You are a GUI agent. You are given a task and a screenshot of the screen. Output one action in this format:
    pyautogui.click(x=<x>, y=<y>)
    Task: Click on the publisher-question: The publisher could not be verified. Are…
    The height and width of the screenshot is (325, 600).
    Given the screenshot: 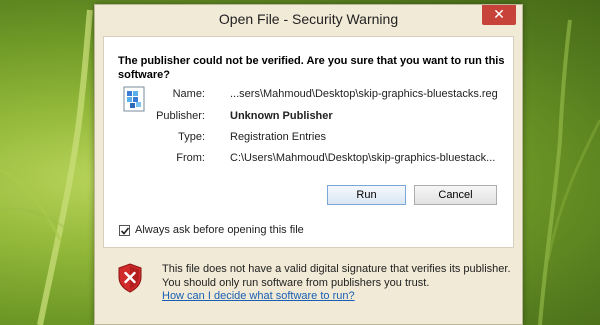 What is the action you would take?
    pyautogui.click(x=311, y=68)
    